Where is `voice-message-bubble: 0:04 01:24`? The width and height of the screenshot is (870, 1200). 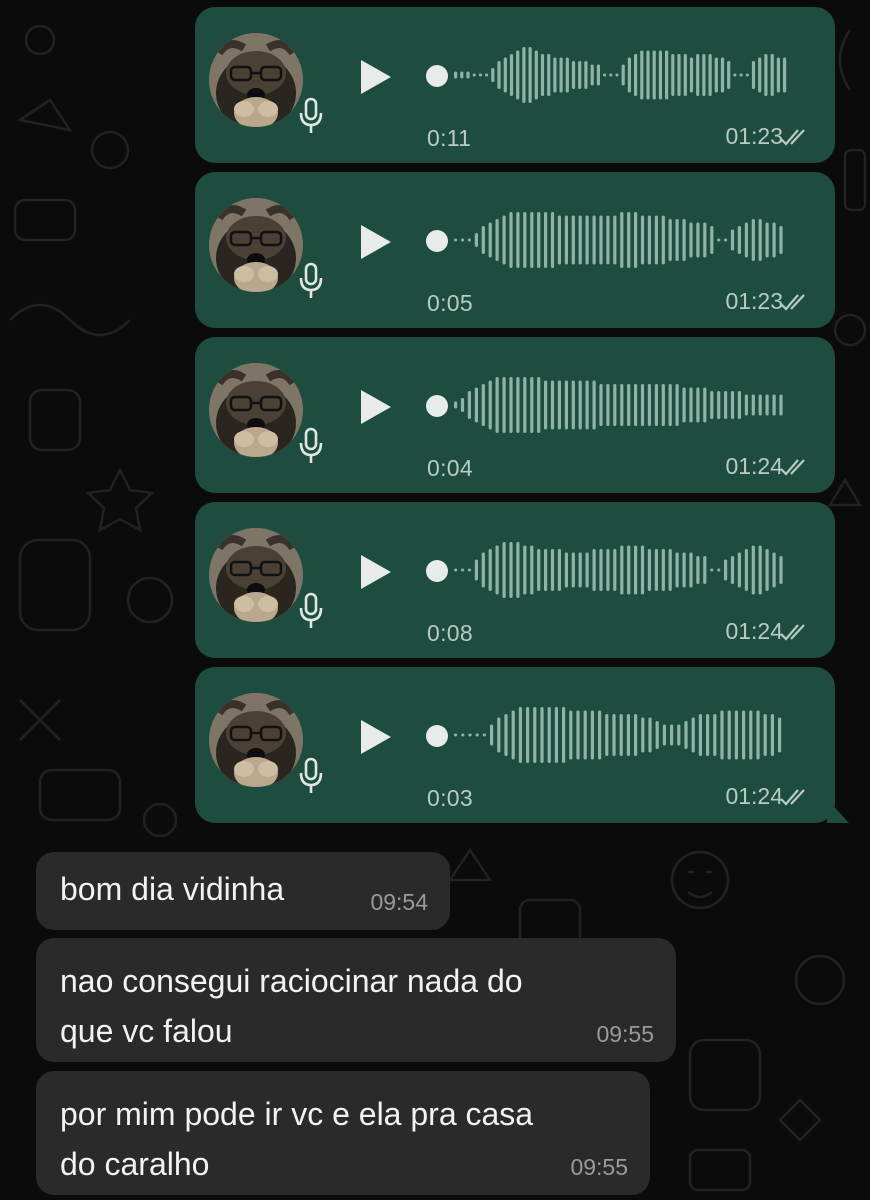 voice-message-bubble: 0:04 01:24 is located at coordinates (515, 415).